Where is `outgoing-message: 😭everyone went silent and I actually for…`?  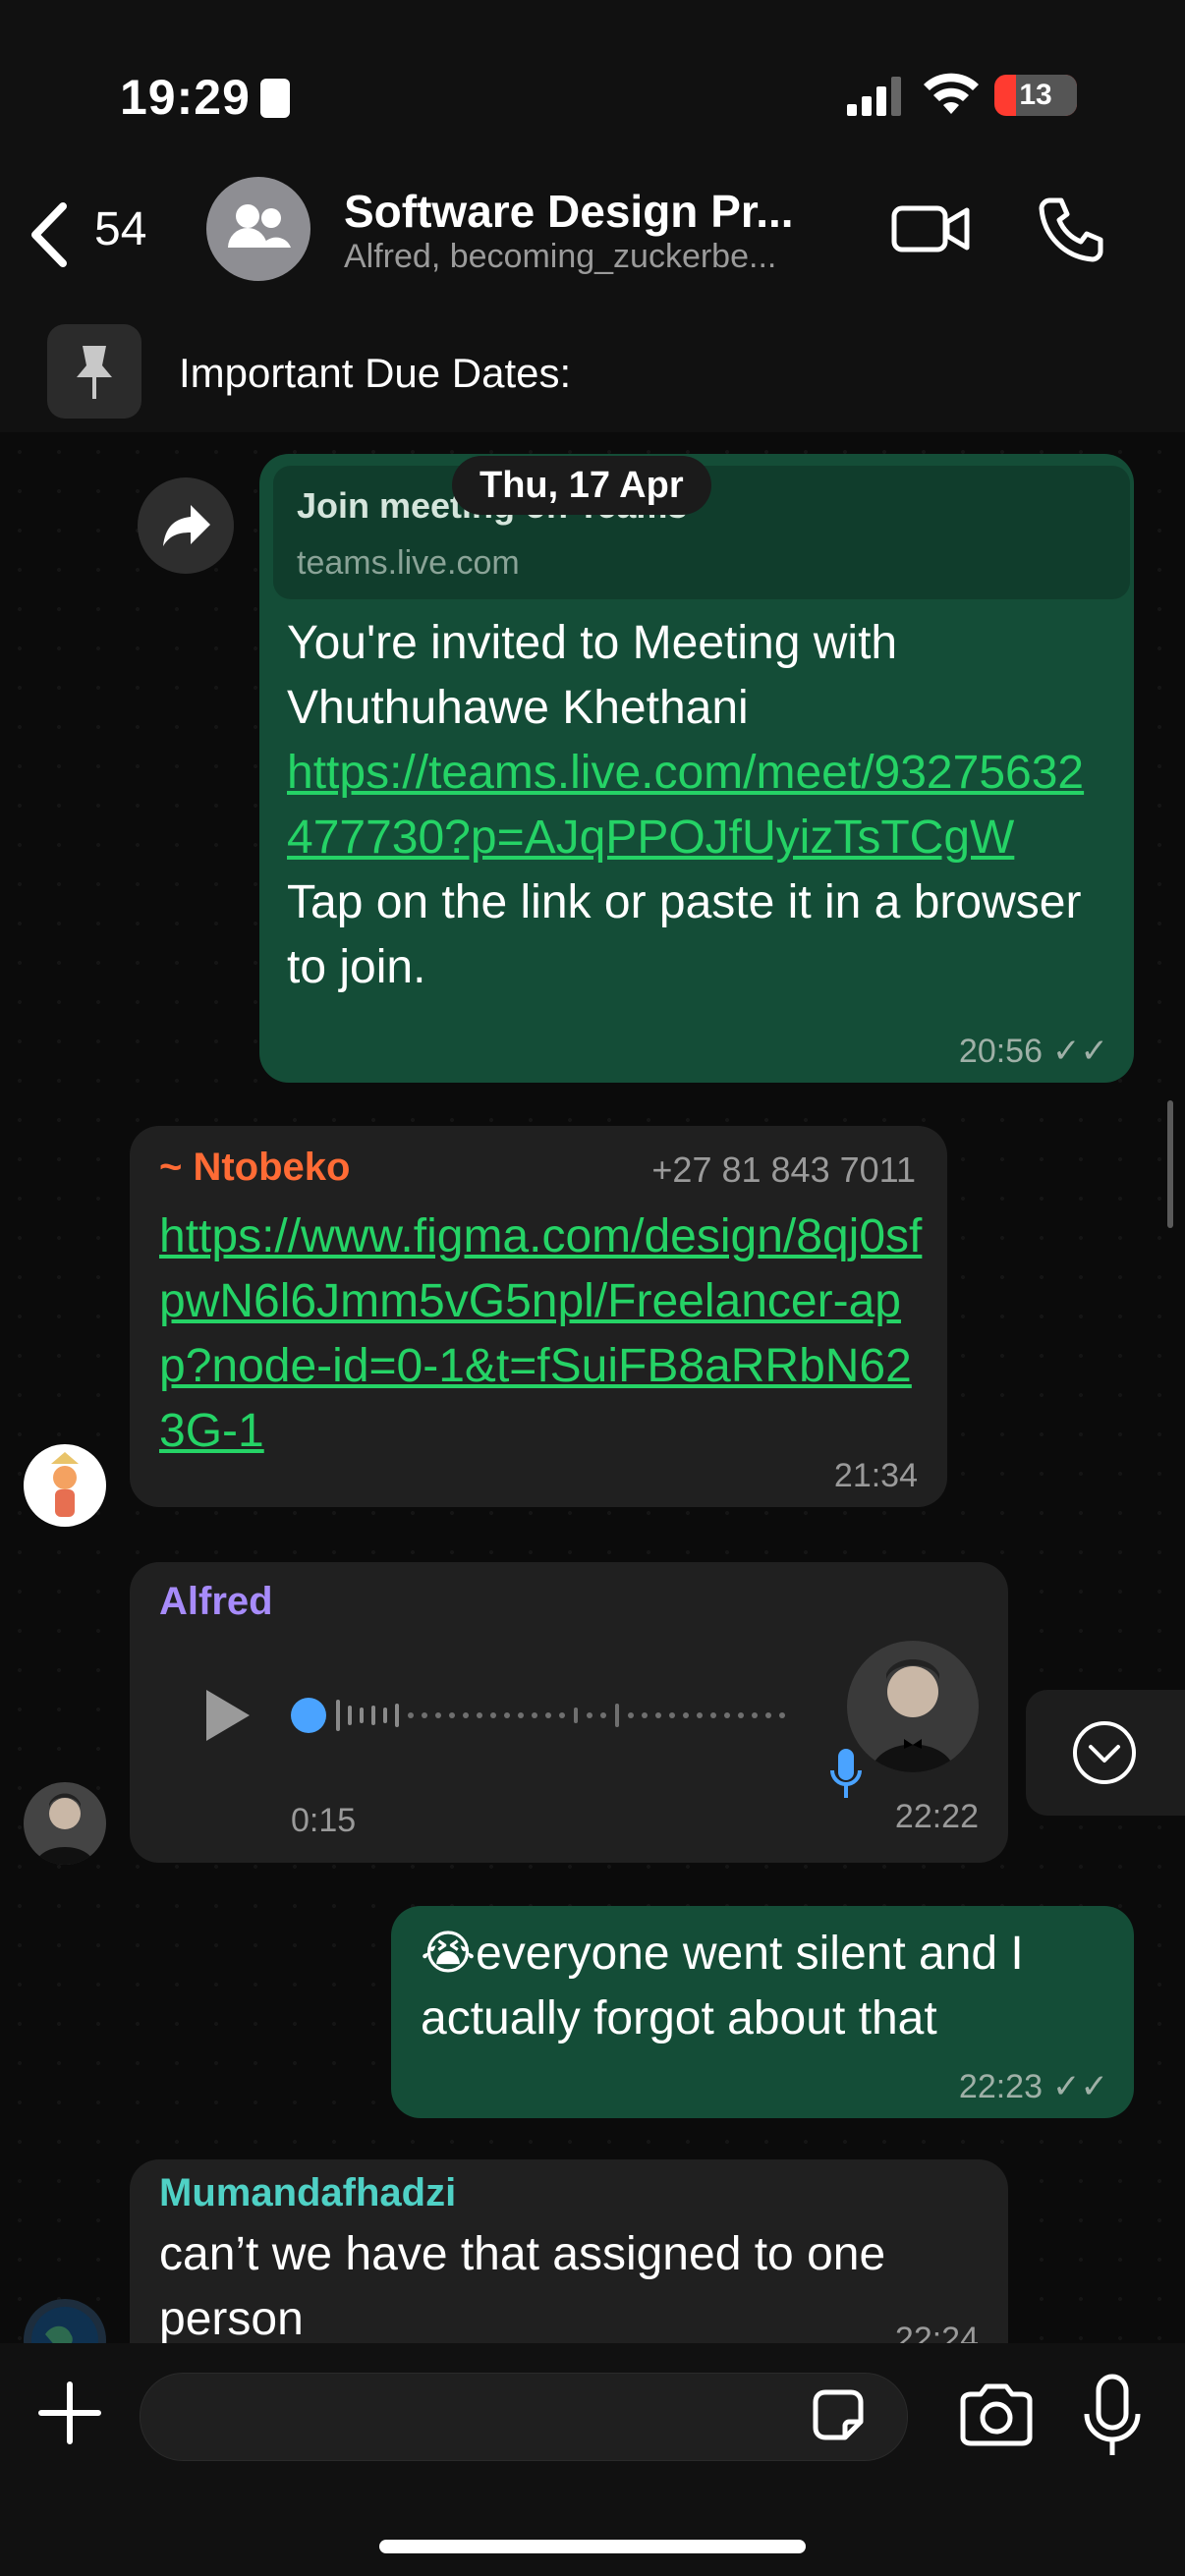
outgoing-message: 😭everyone went silent and I actually for… is located at coordinates (763, 2012).